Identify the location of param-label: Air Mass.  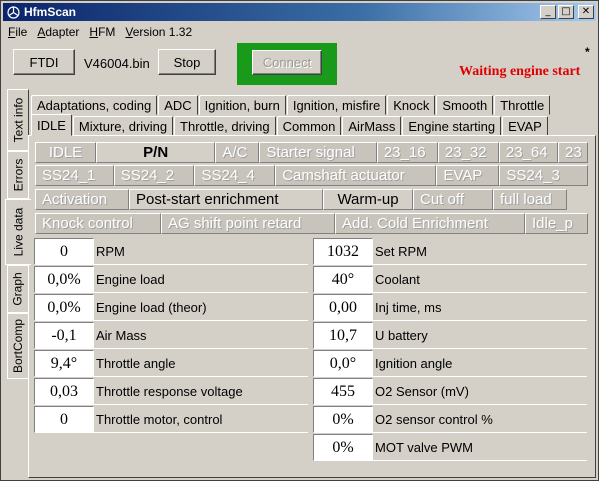
(201, 335).